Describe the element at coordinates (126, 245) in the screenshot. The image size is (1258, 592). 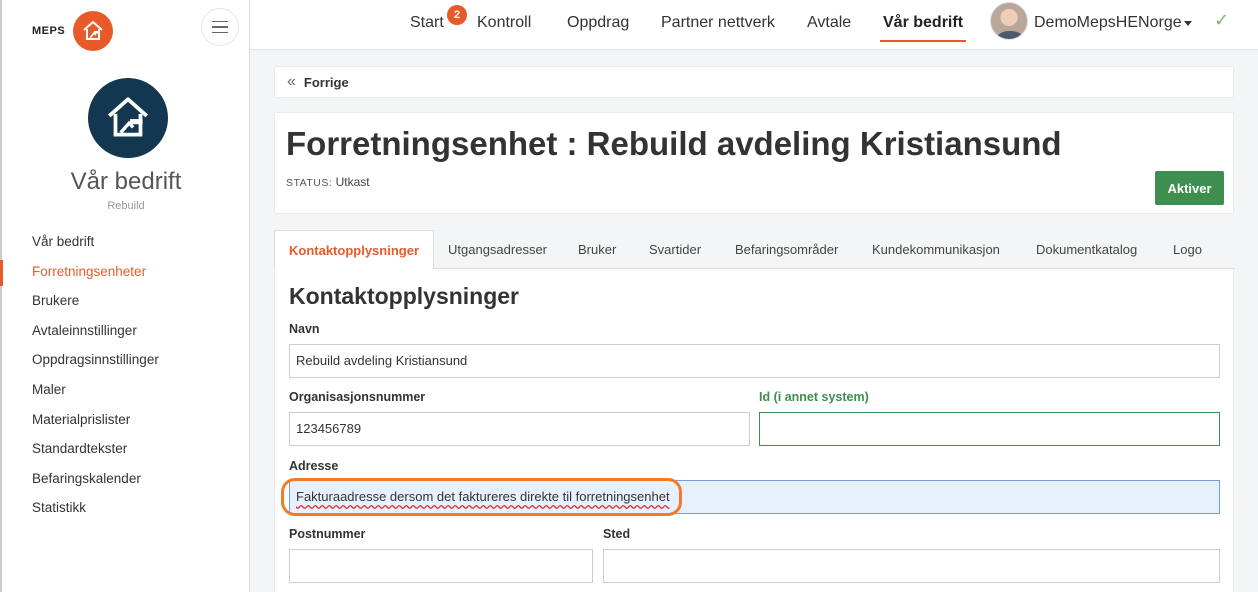
I see `sidebar-item-var-bedrift: Vår bedrift` at that location.